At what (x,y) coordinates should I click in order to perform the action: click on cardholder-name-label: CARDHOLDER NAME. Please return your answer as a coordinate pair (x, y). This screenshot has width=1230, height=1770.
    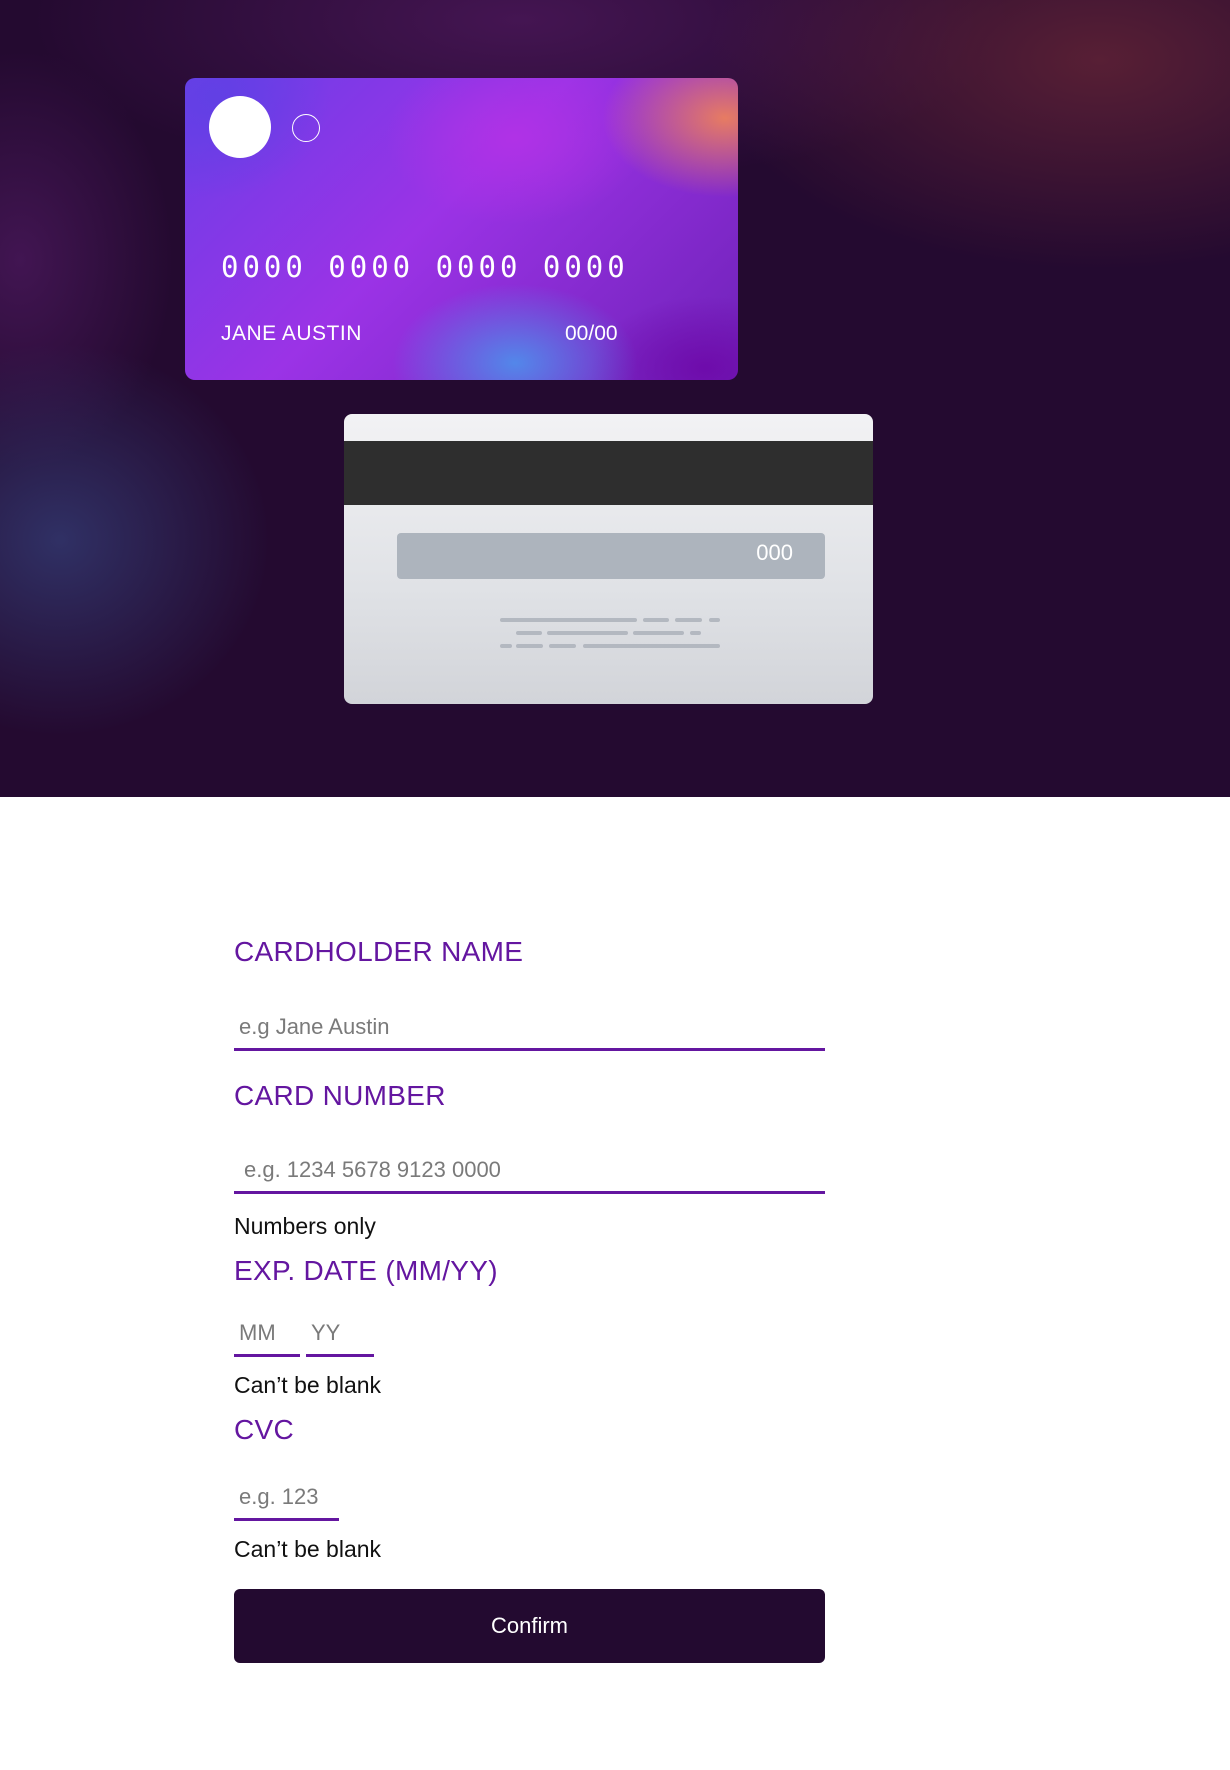
    Looking at the image, I should click on (379, 951).